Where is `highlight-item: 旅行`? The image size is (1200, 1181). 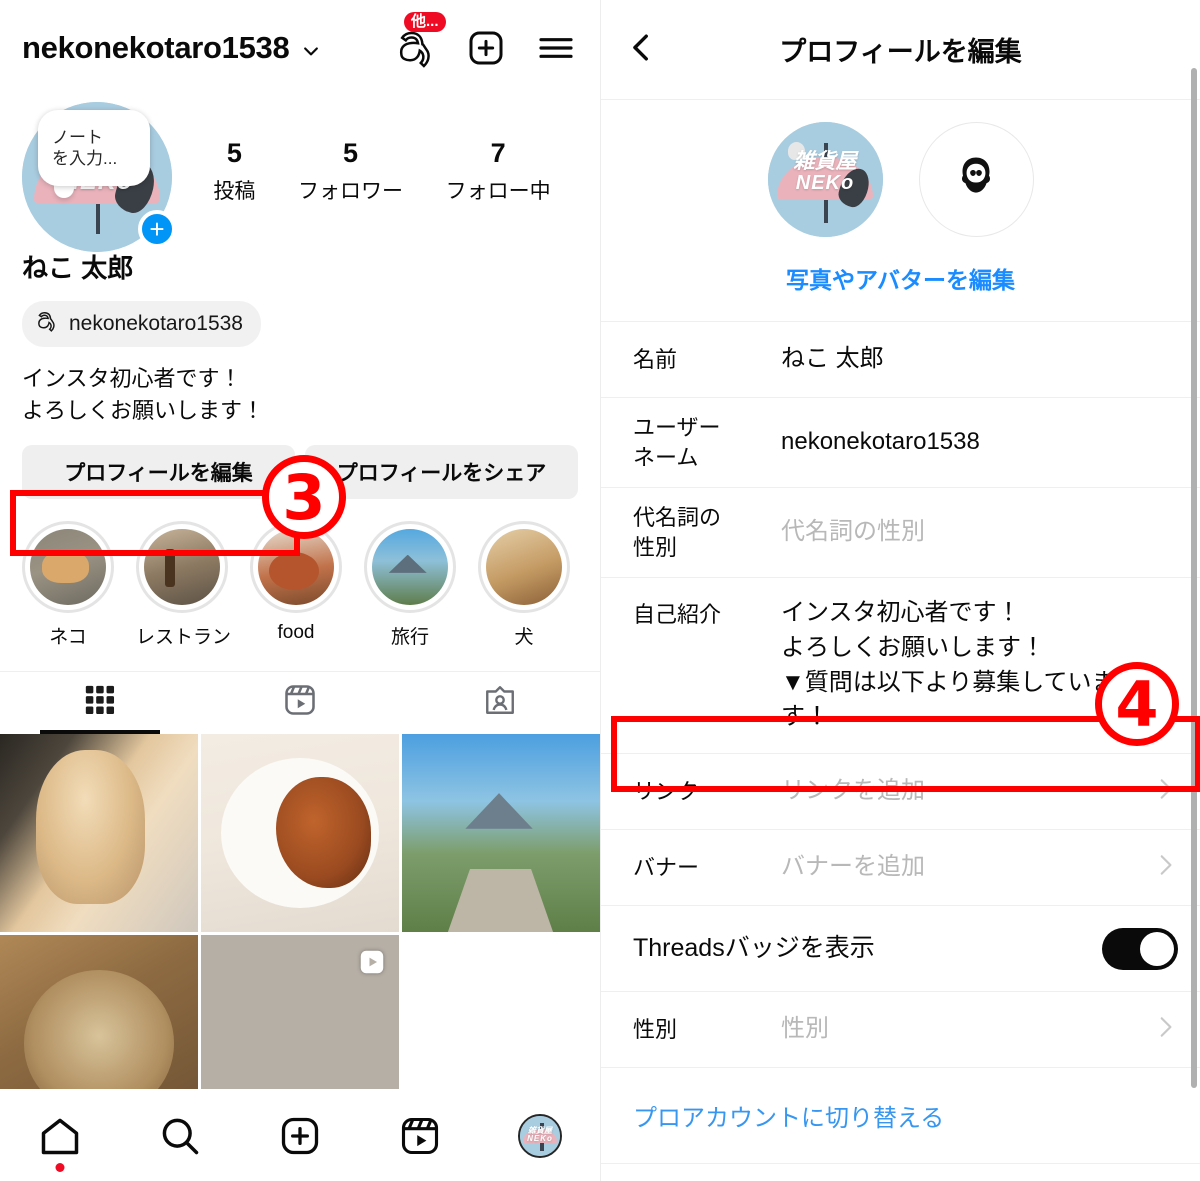
highlight-item: 旅行 is located at coordinates (410, 584).